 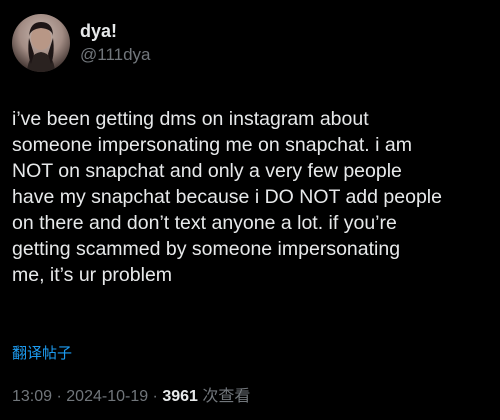 What do you see at coordinates (226, 396) in the screenshot?
I see `views-label: 次查看` at bounding box center [226, 396].